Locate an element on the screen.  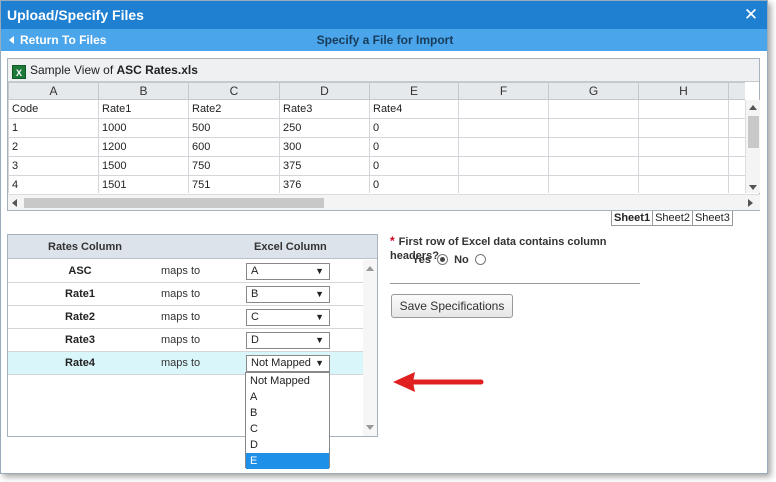
no-label: No is located at coordinates (461, 260).